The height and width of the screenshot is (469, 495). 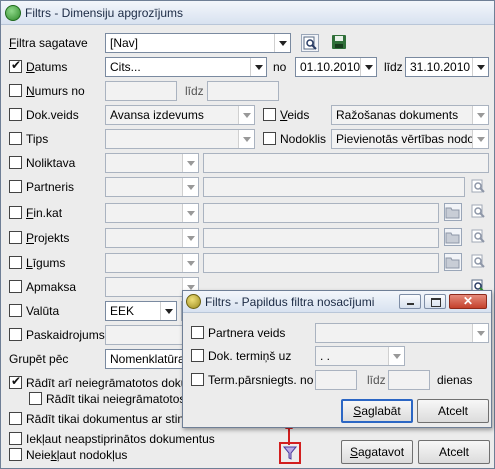 What do you see at coordinates (454, 452) in the screenshot?
I see `atcelt-button: Atcelt` at bounding box center [454, 452].